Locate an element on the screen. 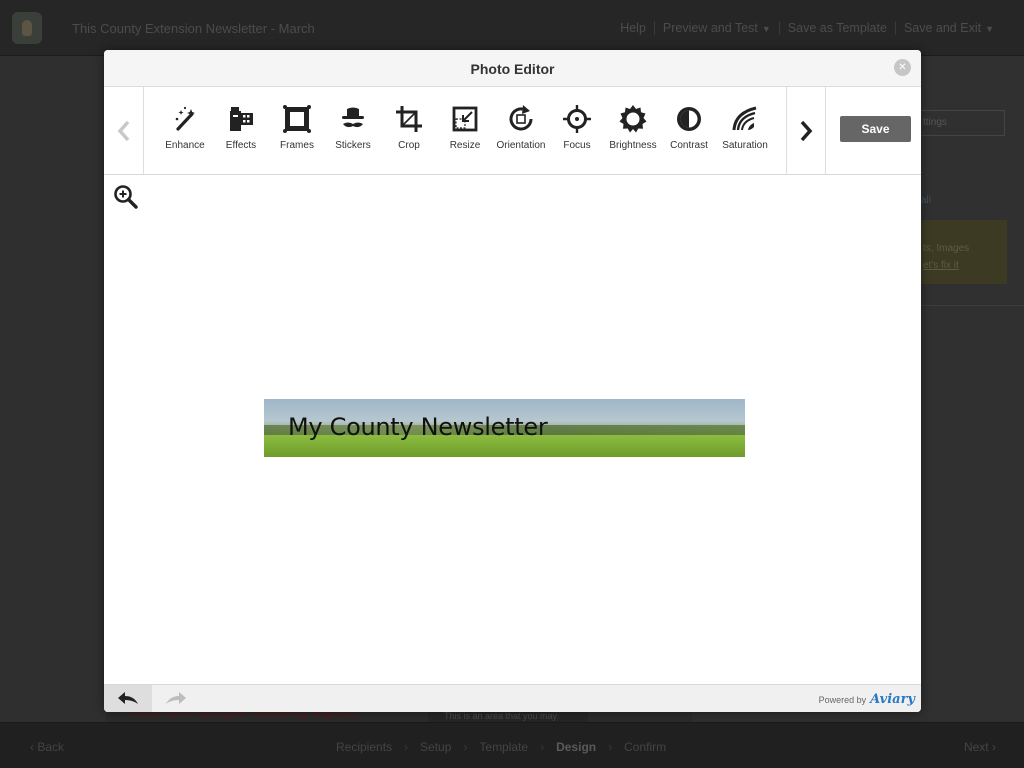 The width and height of the screenshot is (1024, 768). preview-label: Preview and Test is located at coordinates (710, 28).